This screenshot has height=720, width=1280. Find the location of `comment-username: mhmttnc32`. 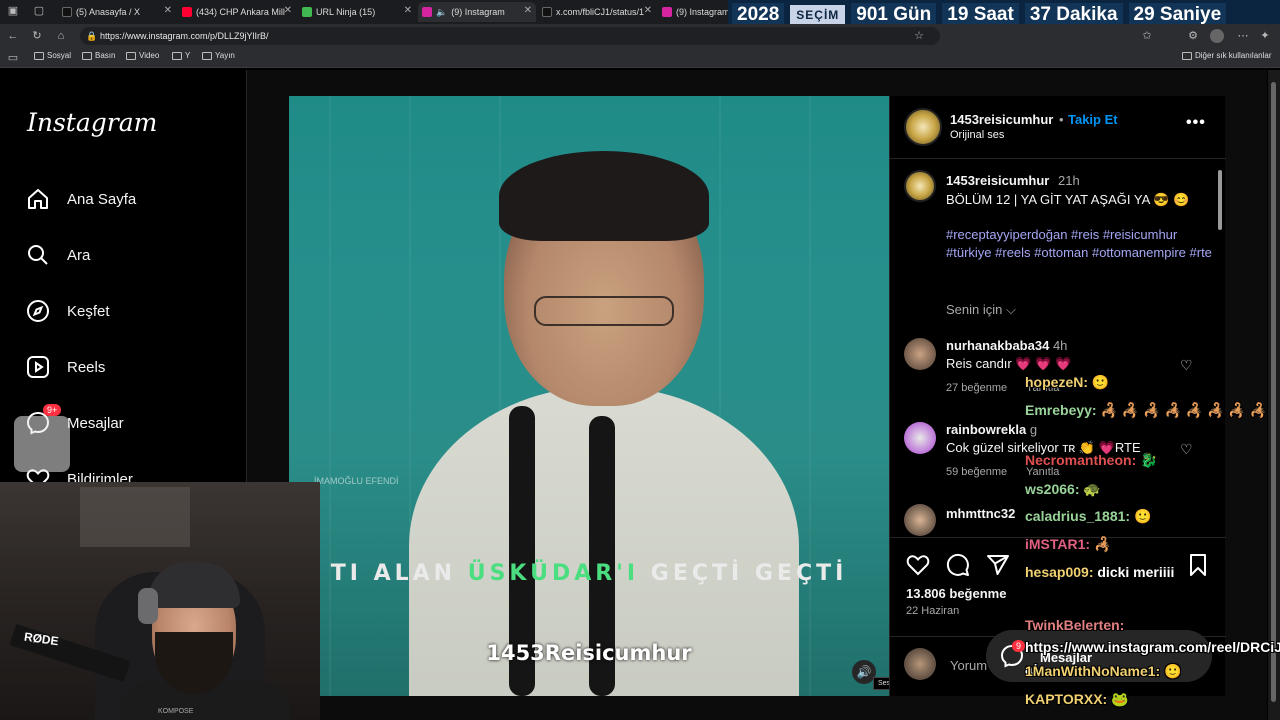

comment-username: mhmttnc32 is located at coordinates (980, 513).